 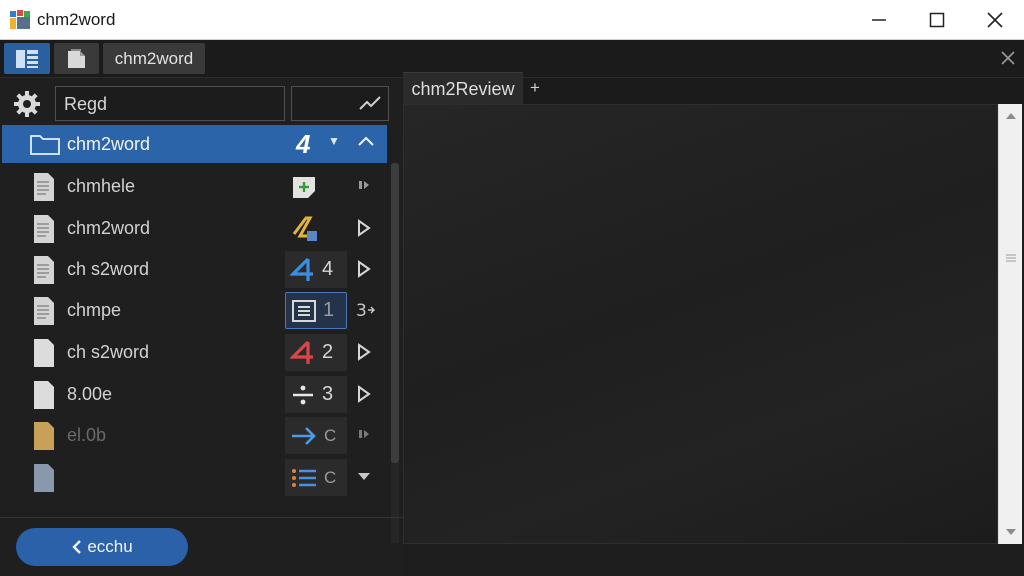 What do you see at coordinates (366, 141) in the screenshot?
I see `chevron-up-icon` at bounding box center [366, 141].